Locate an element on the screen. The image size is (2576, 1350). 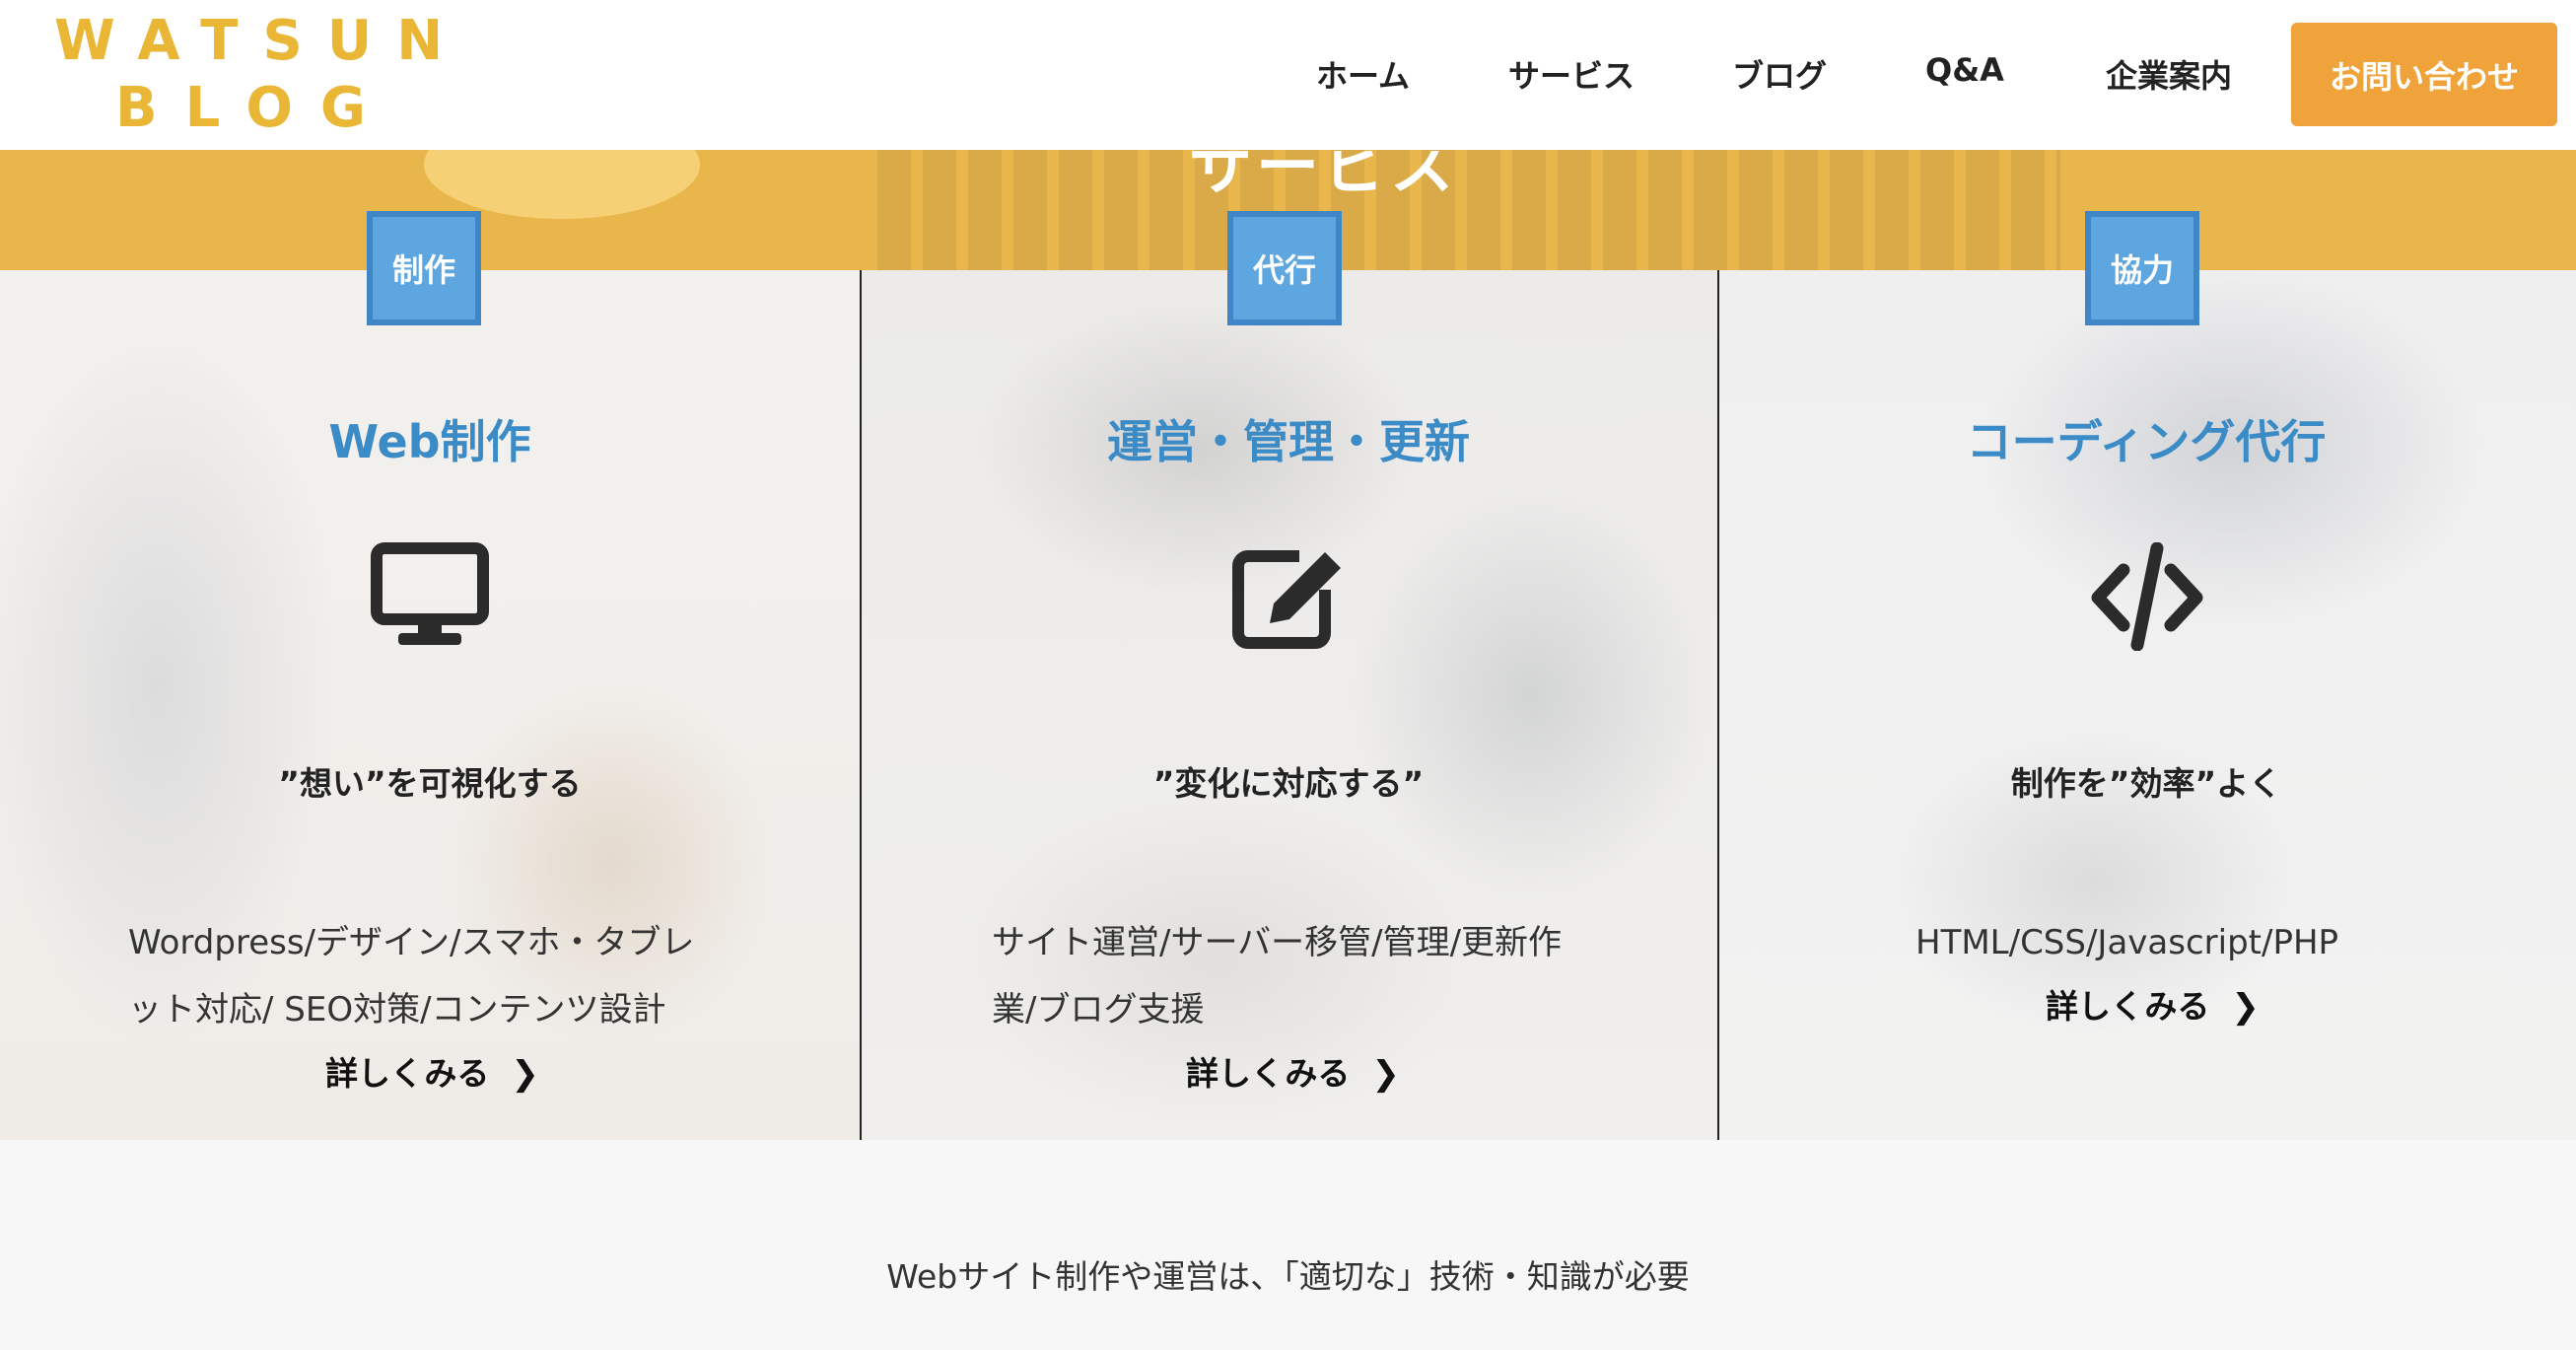
service-badge-agency: 代行 is located at coordinates (1285, 268).